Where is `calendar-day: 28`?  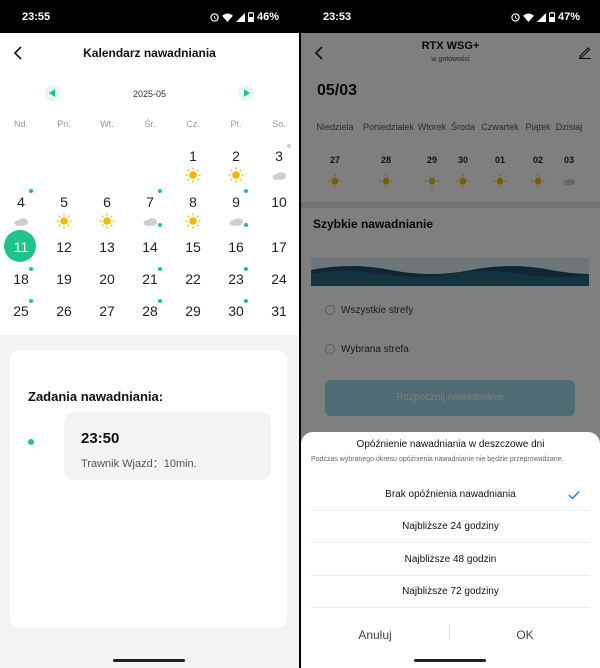
calendar-day: 28 is located at coordinates (150, 313).